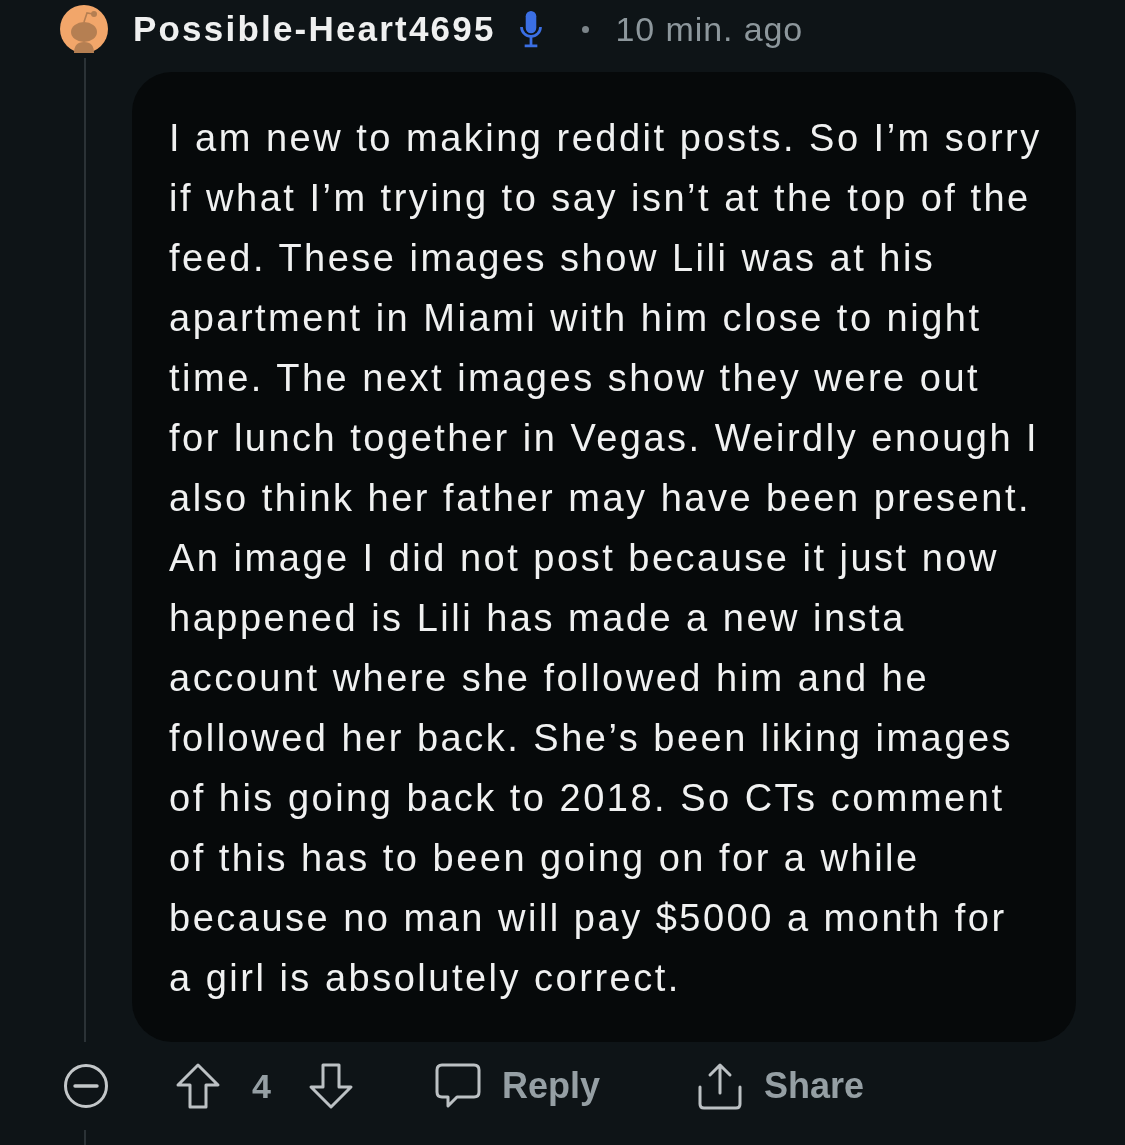 Image resolution: width=1125 pixels, height=1145 pixels. I want to click on upvote-button, so click(198, 1086).